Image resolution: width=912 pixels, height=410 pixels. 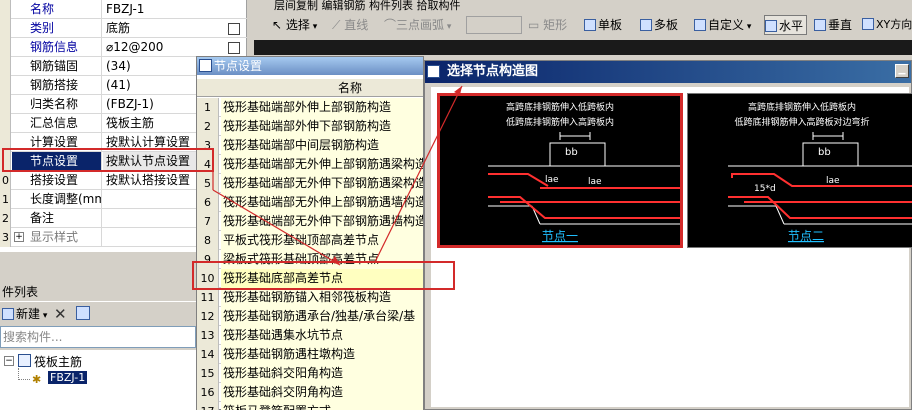 What do you see at coordinates (310, 259) in the screenshot?
I see `node-row: 9 梁板式筏形基础顶部高差节点` at bounding box center [310, 259].